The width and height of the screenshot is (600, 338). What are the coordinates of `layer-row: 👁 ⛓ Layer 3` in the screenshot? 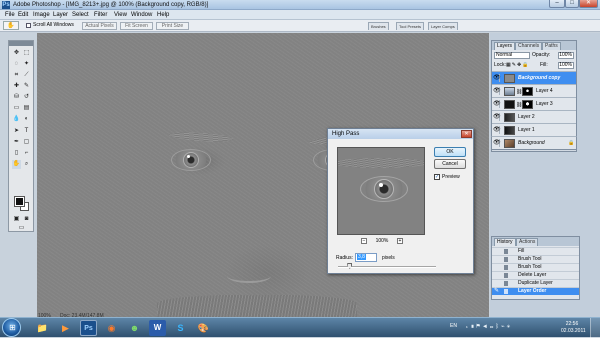 It's located at (534, 103).